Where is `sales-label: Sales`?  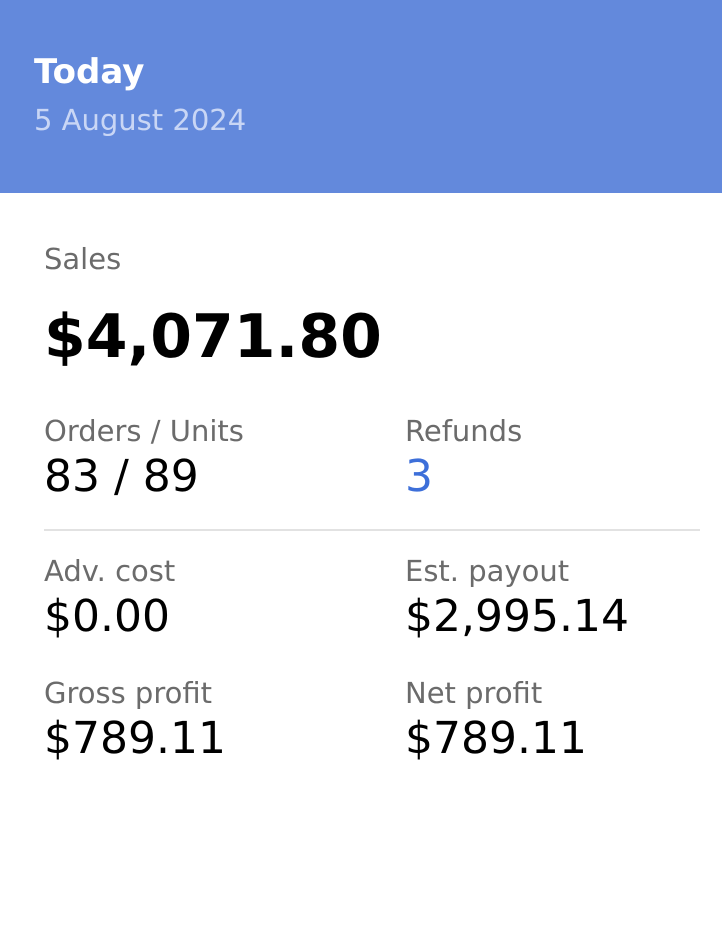 sales-label: Sales is located at coordinates (83, 259).